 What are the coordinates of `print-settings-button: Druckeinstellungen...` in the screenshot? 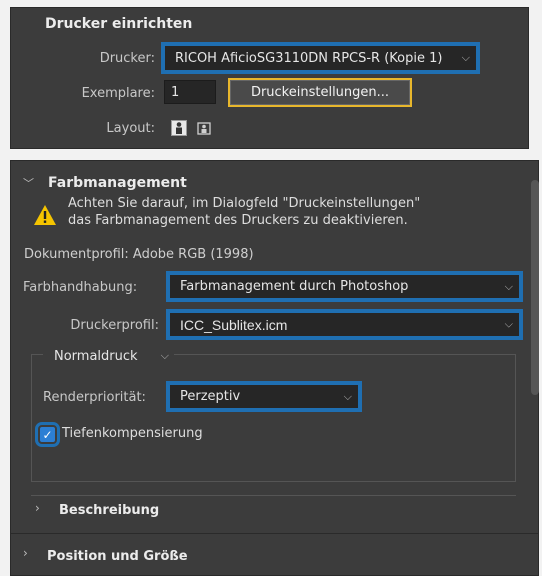 It's located at (320, 92).